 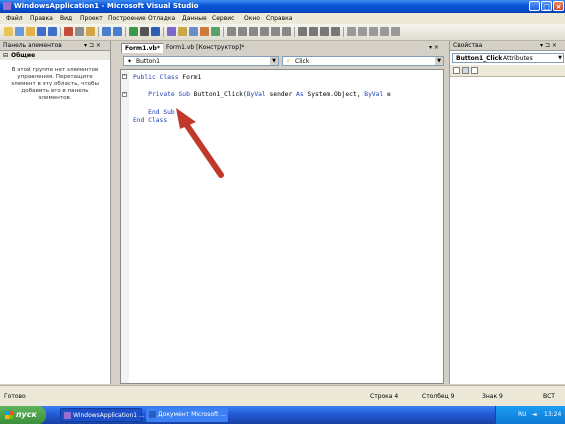 I want to click on alphabetical-icon, so click(x=465, y=70).